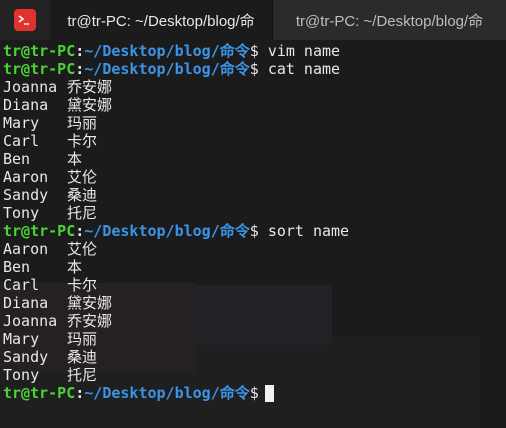 This screenshot has width=506, height=428. What do you see at coordinates (304, 51) in the screenshot?
I see `command-text: vim name` at bounding box center [304, 51].